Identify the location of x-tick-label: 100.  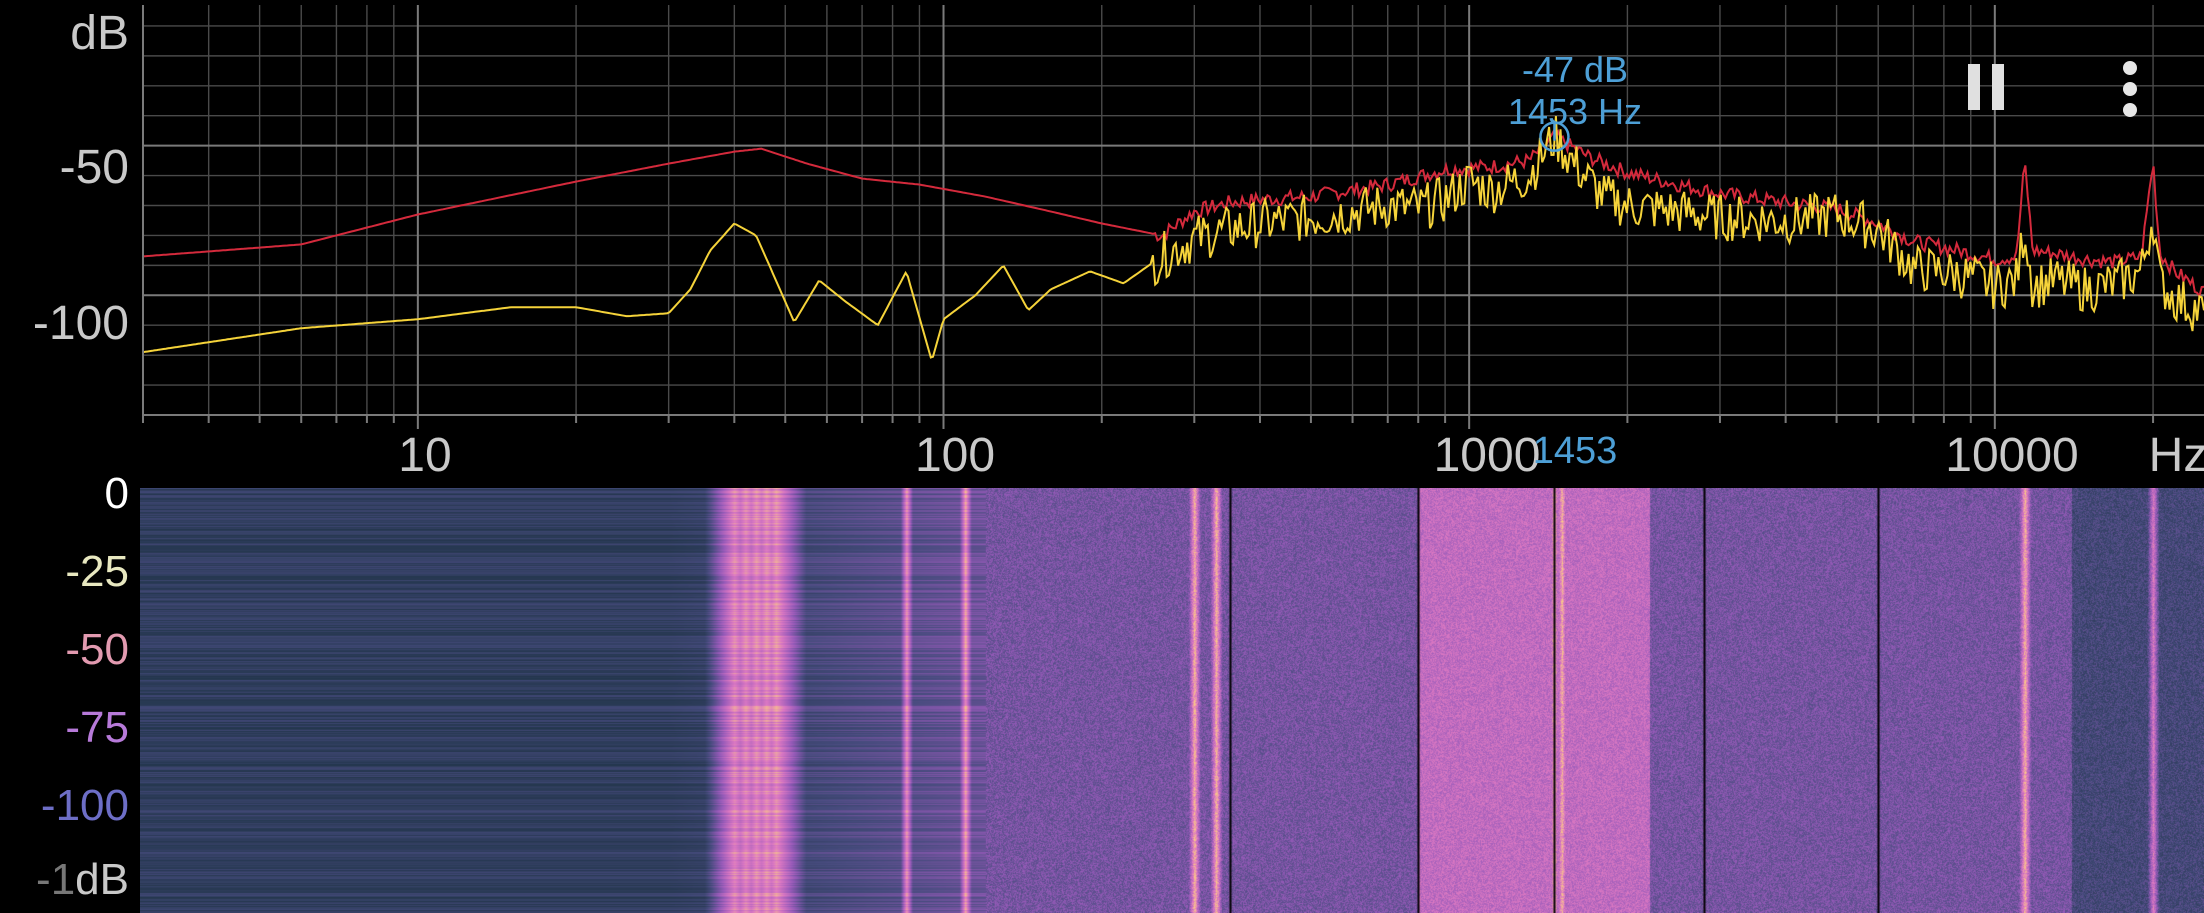
(955, 455).